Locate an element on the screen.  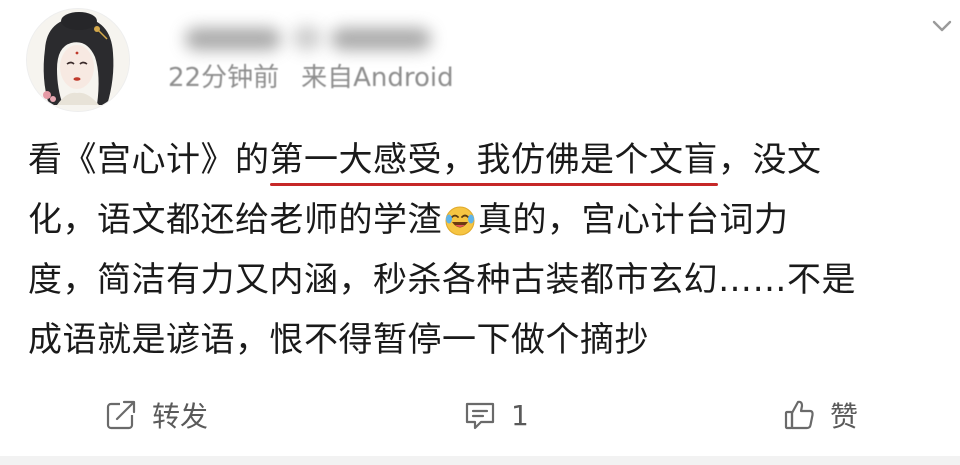
like-button: 赞 is located at coordinates (820, 415).